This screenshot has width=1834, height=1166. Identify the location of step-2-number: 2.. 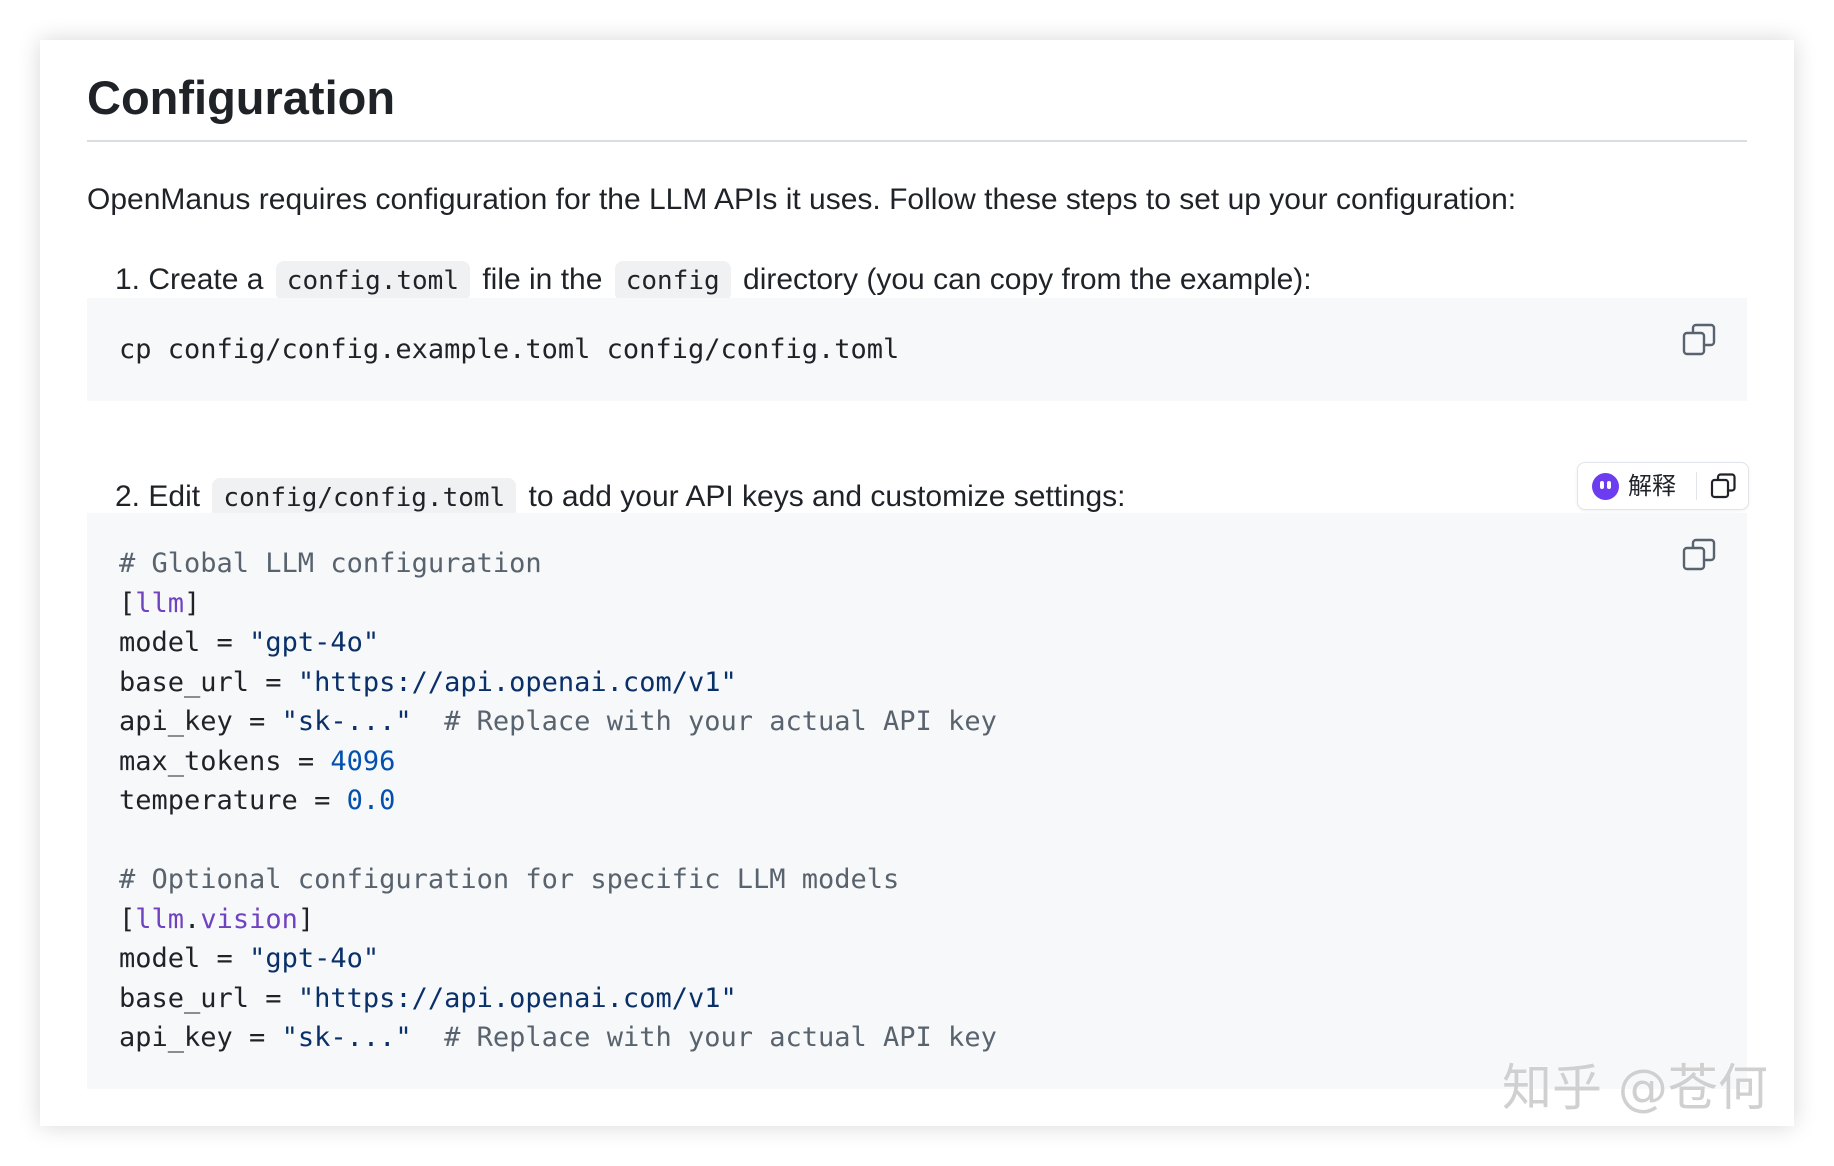
(128, 496).